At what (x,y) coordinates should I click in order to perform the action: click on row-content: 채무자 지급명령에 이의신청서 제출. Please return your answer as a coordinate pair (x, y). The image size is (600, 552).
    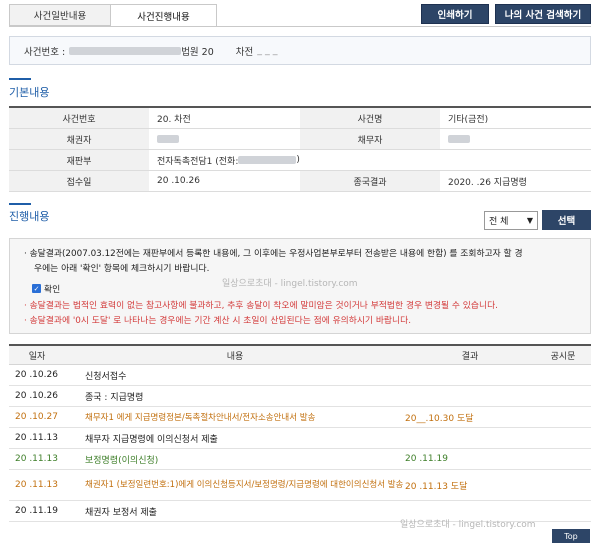
    Looking at the image, I should click on (151, 439).